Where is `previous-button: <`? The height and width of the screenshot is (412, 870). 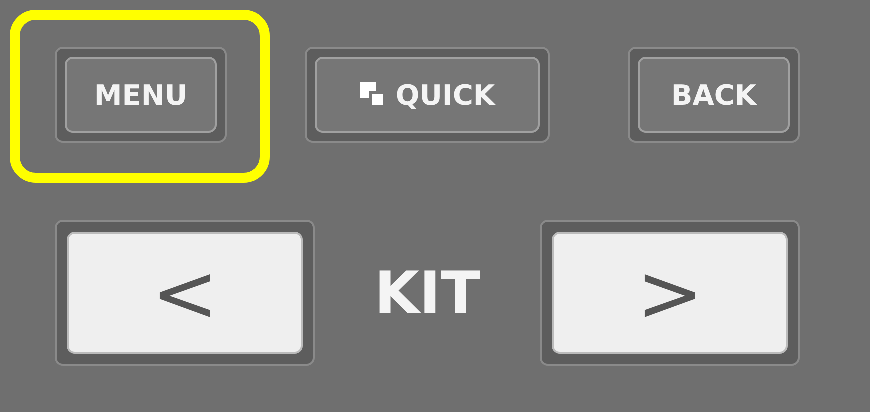
previous-button: < is located at coordinates (185, 293).